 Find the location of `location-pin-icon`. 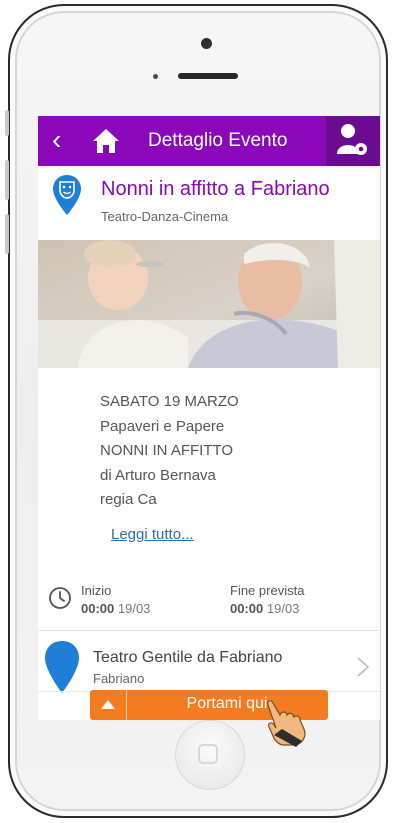

location-pin-icon is located at coordinates (62, 667).